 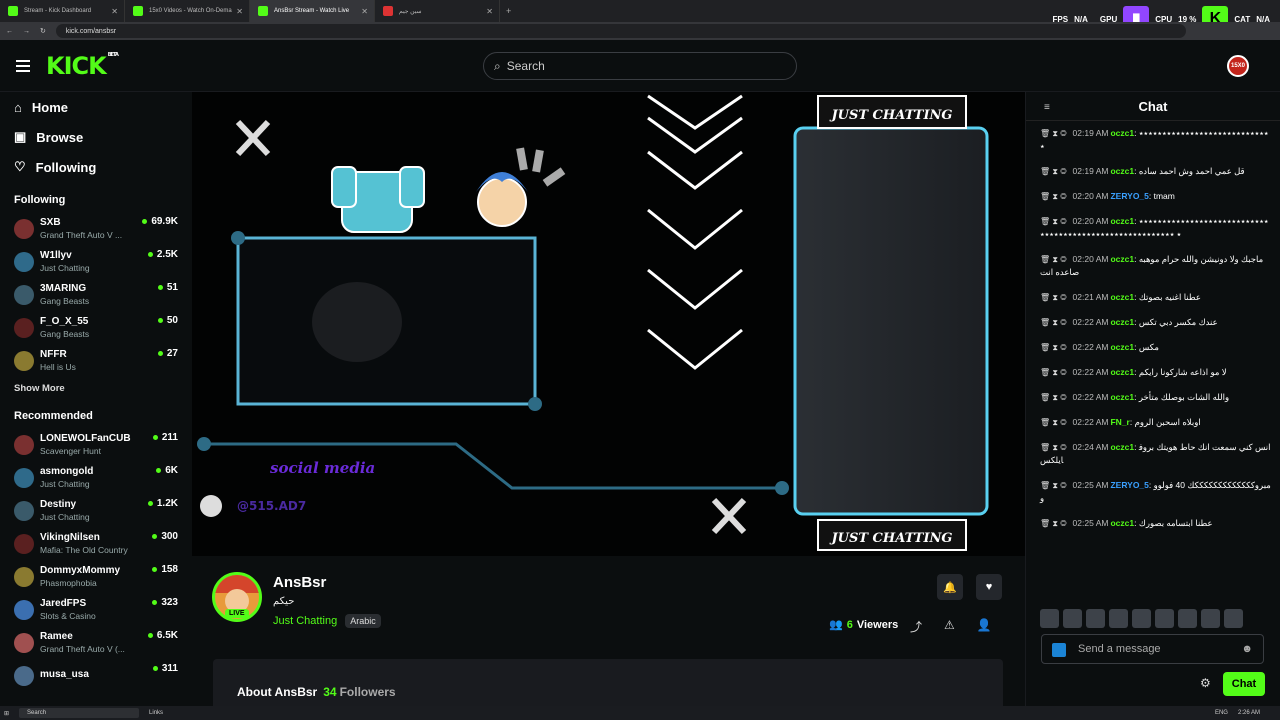 What do you see at coordinates (508, 11) in the screenshot?
I see `new-tab-icon: +` at bounding box center [508, 11].